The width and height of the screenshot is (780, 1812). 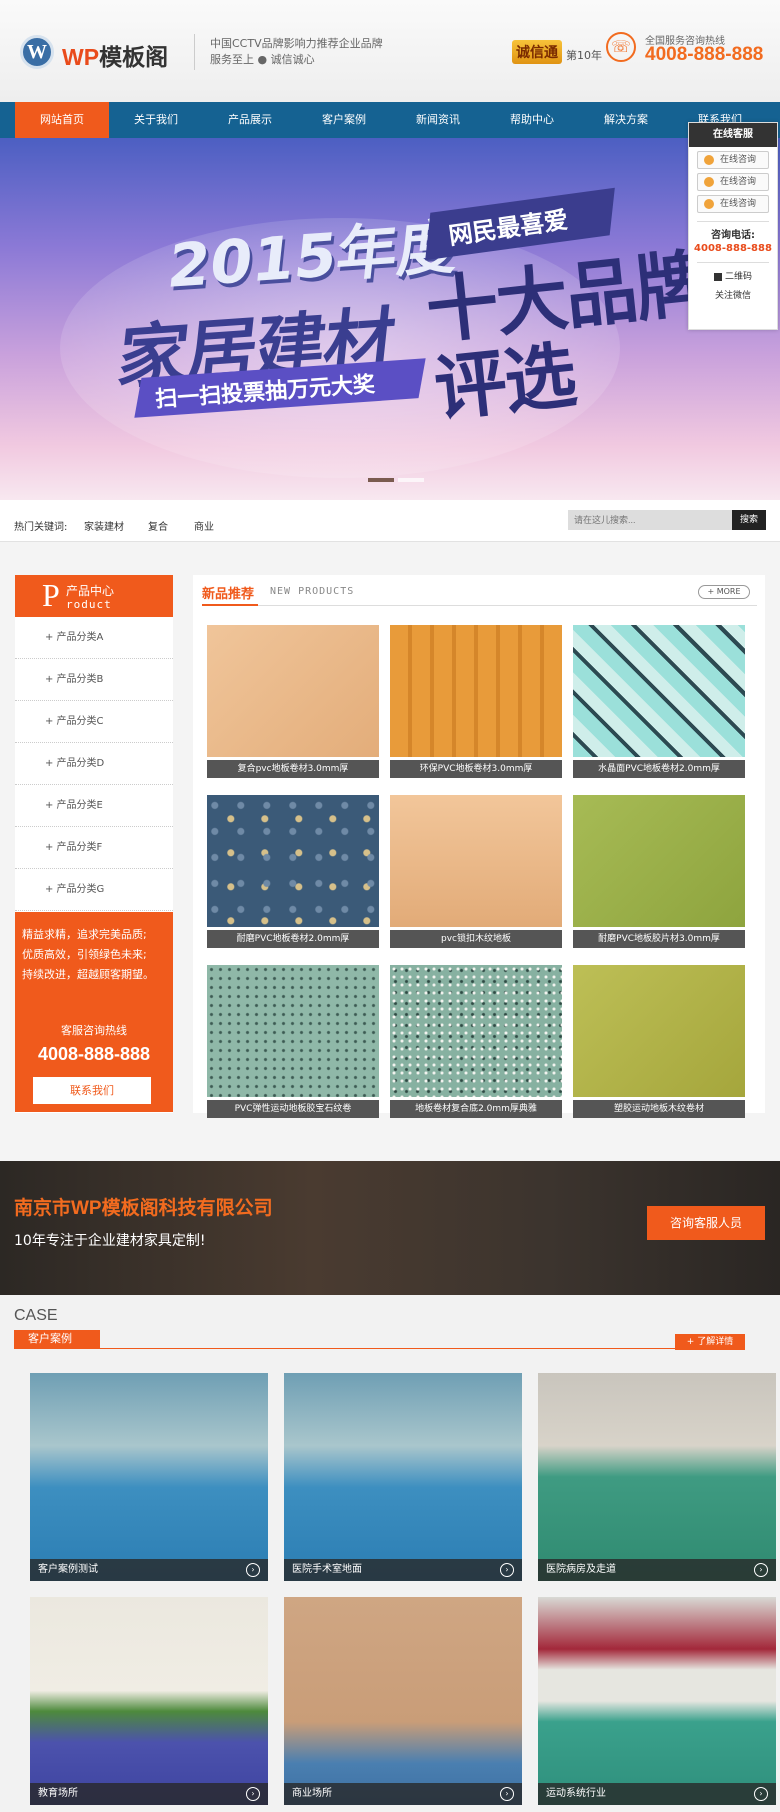 I want to click on product-card: 复合pvc地板卷材3.0mm厚, so click(x=293, y=702).